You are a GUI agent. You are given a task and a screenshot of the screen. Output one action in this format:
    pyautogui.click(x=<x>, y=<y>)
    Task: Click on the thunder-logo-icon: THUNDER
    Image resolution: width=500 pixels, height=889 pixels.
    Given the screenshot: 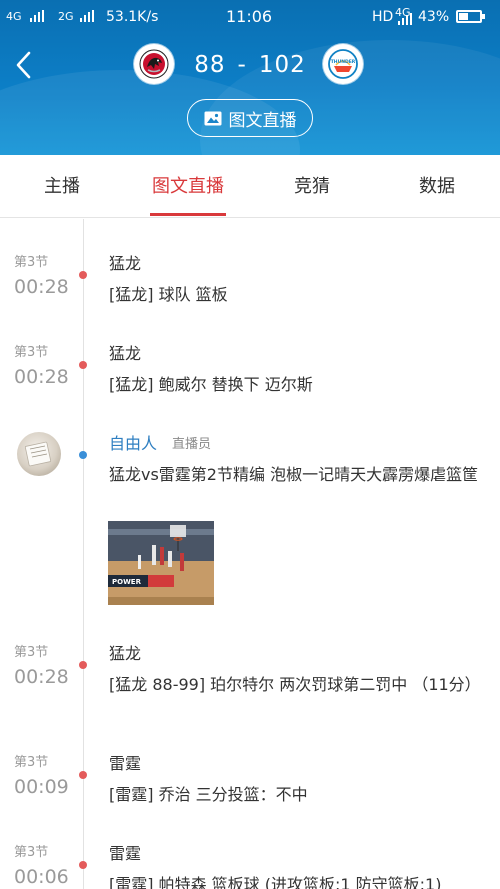 What is the action you would take?
    pyautogui.click(x=343, y=64)
    